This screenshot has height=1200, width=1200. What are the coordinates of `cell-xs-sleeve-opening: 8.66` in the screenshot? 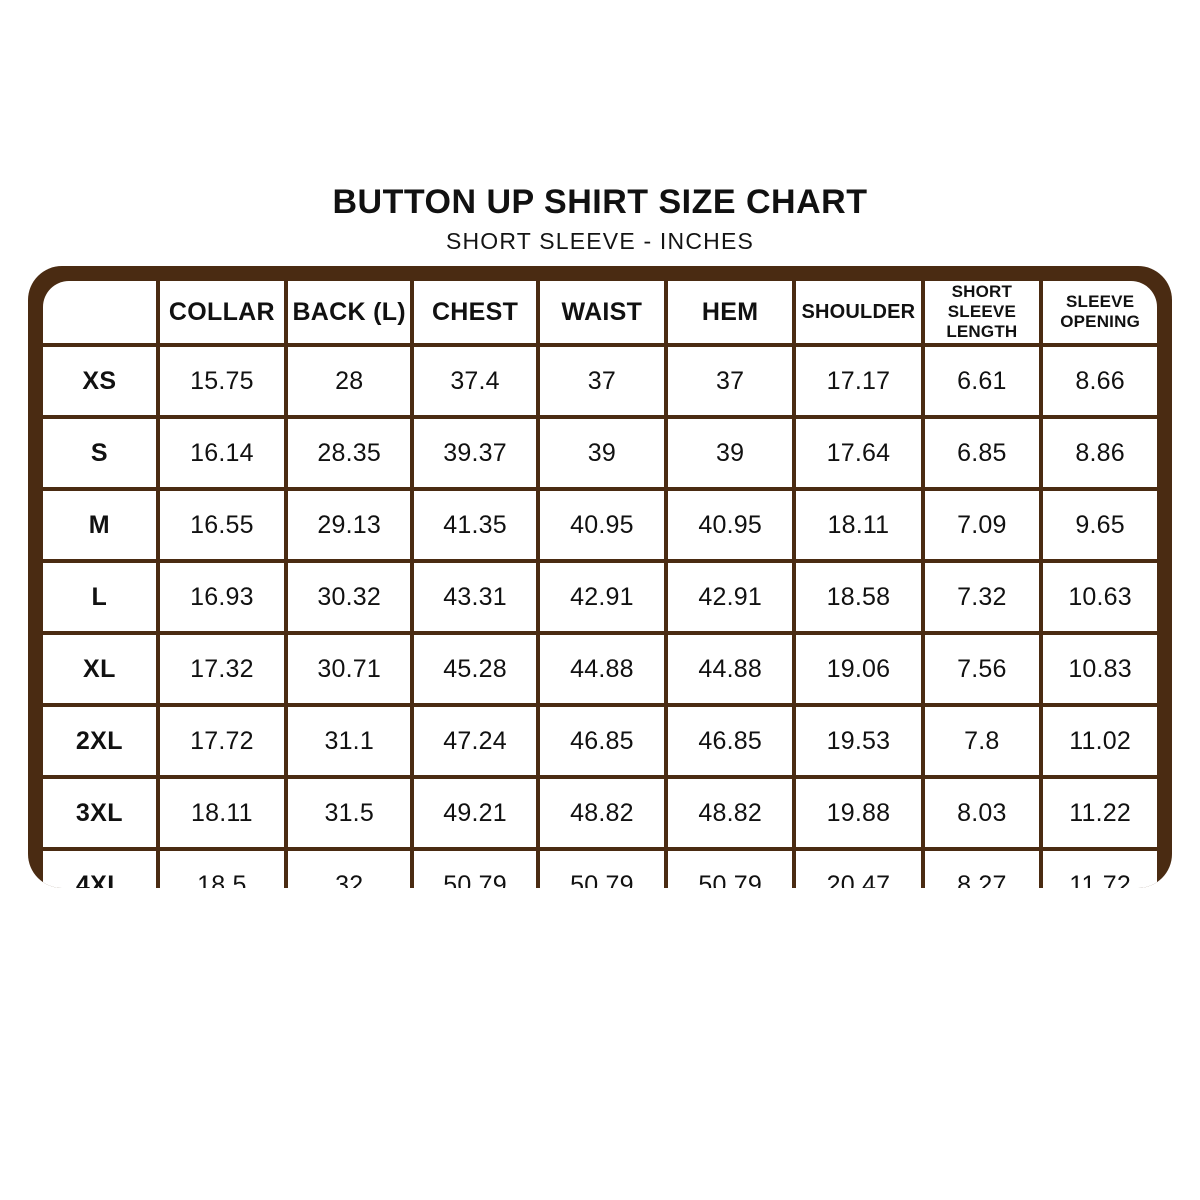 It's located at (1100, 381).